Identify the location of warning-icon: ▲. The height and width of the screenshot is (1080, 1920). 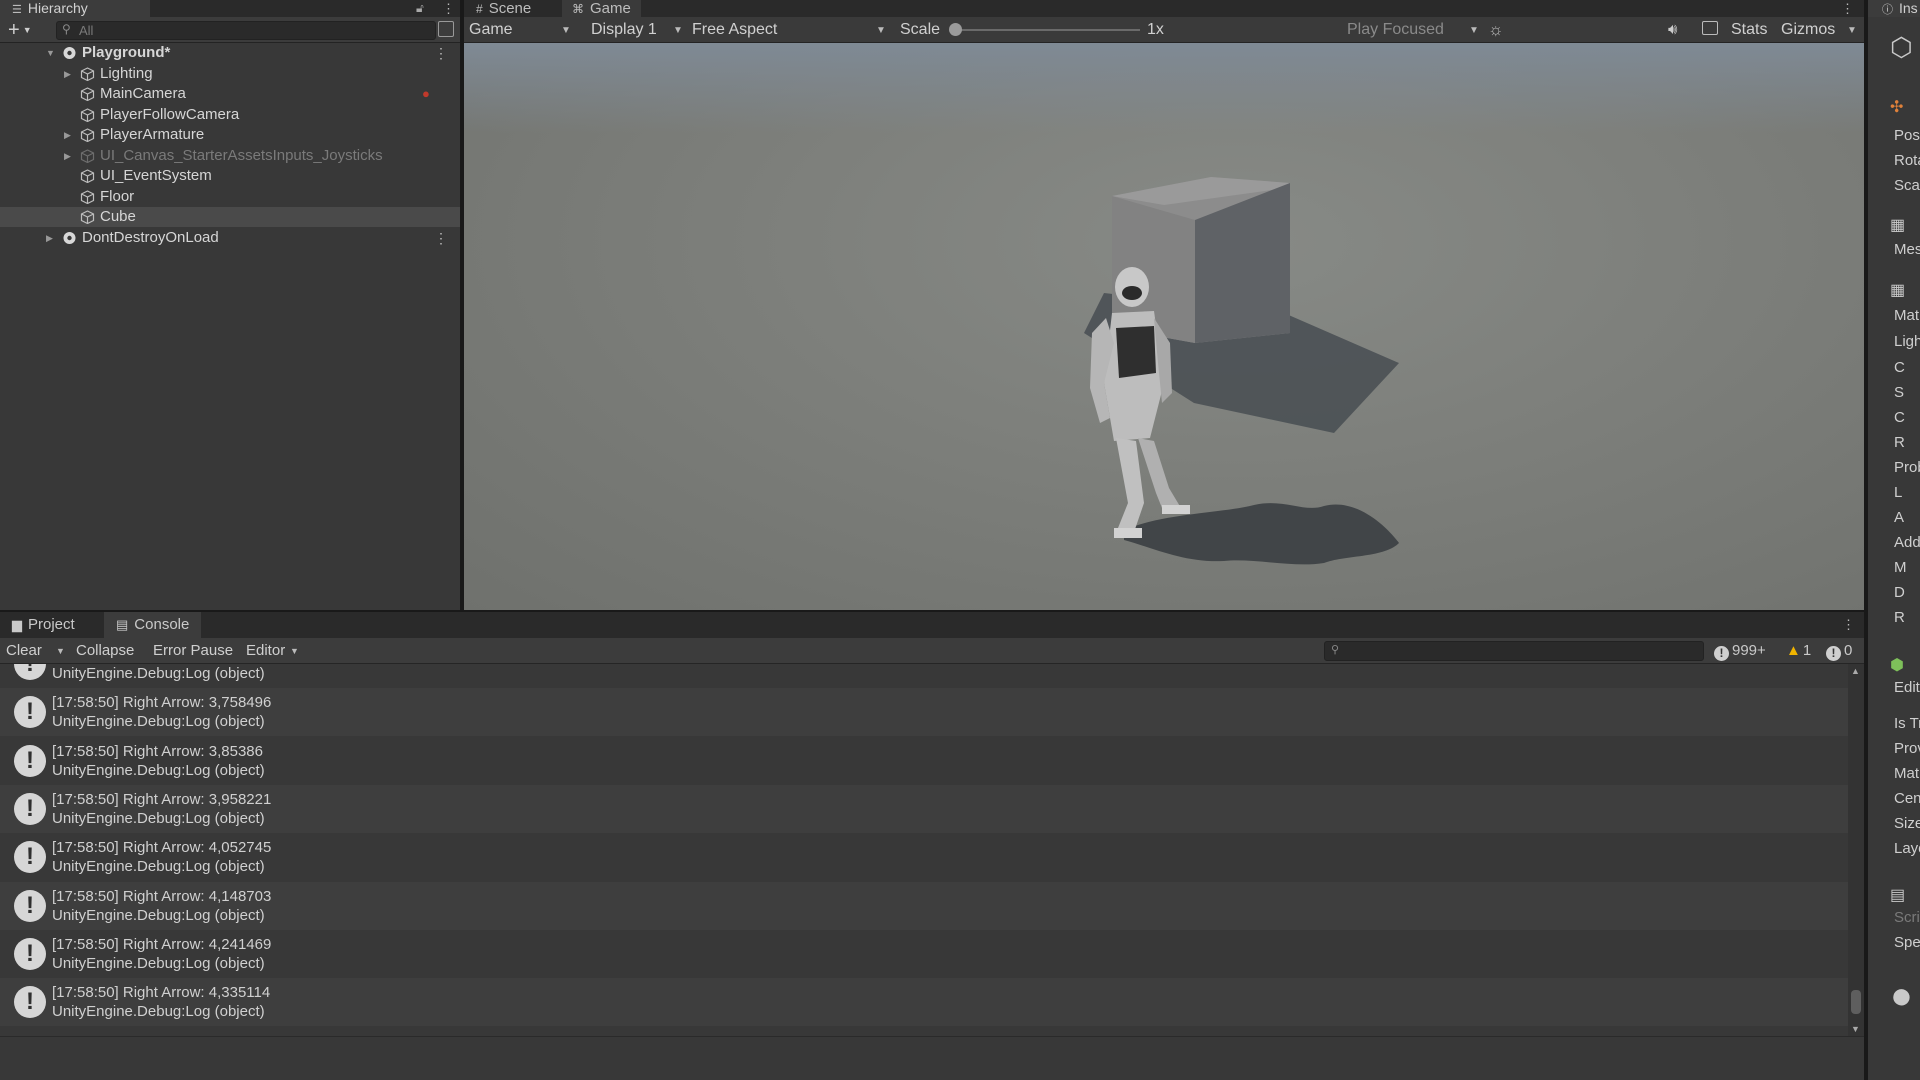
(1793, 650).